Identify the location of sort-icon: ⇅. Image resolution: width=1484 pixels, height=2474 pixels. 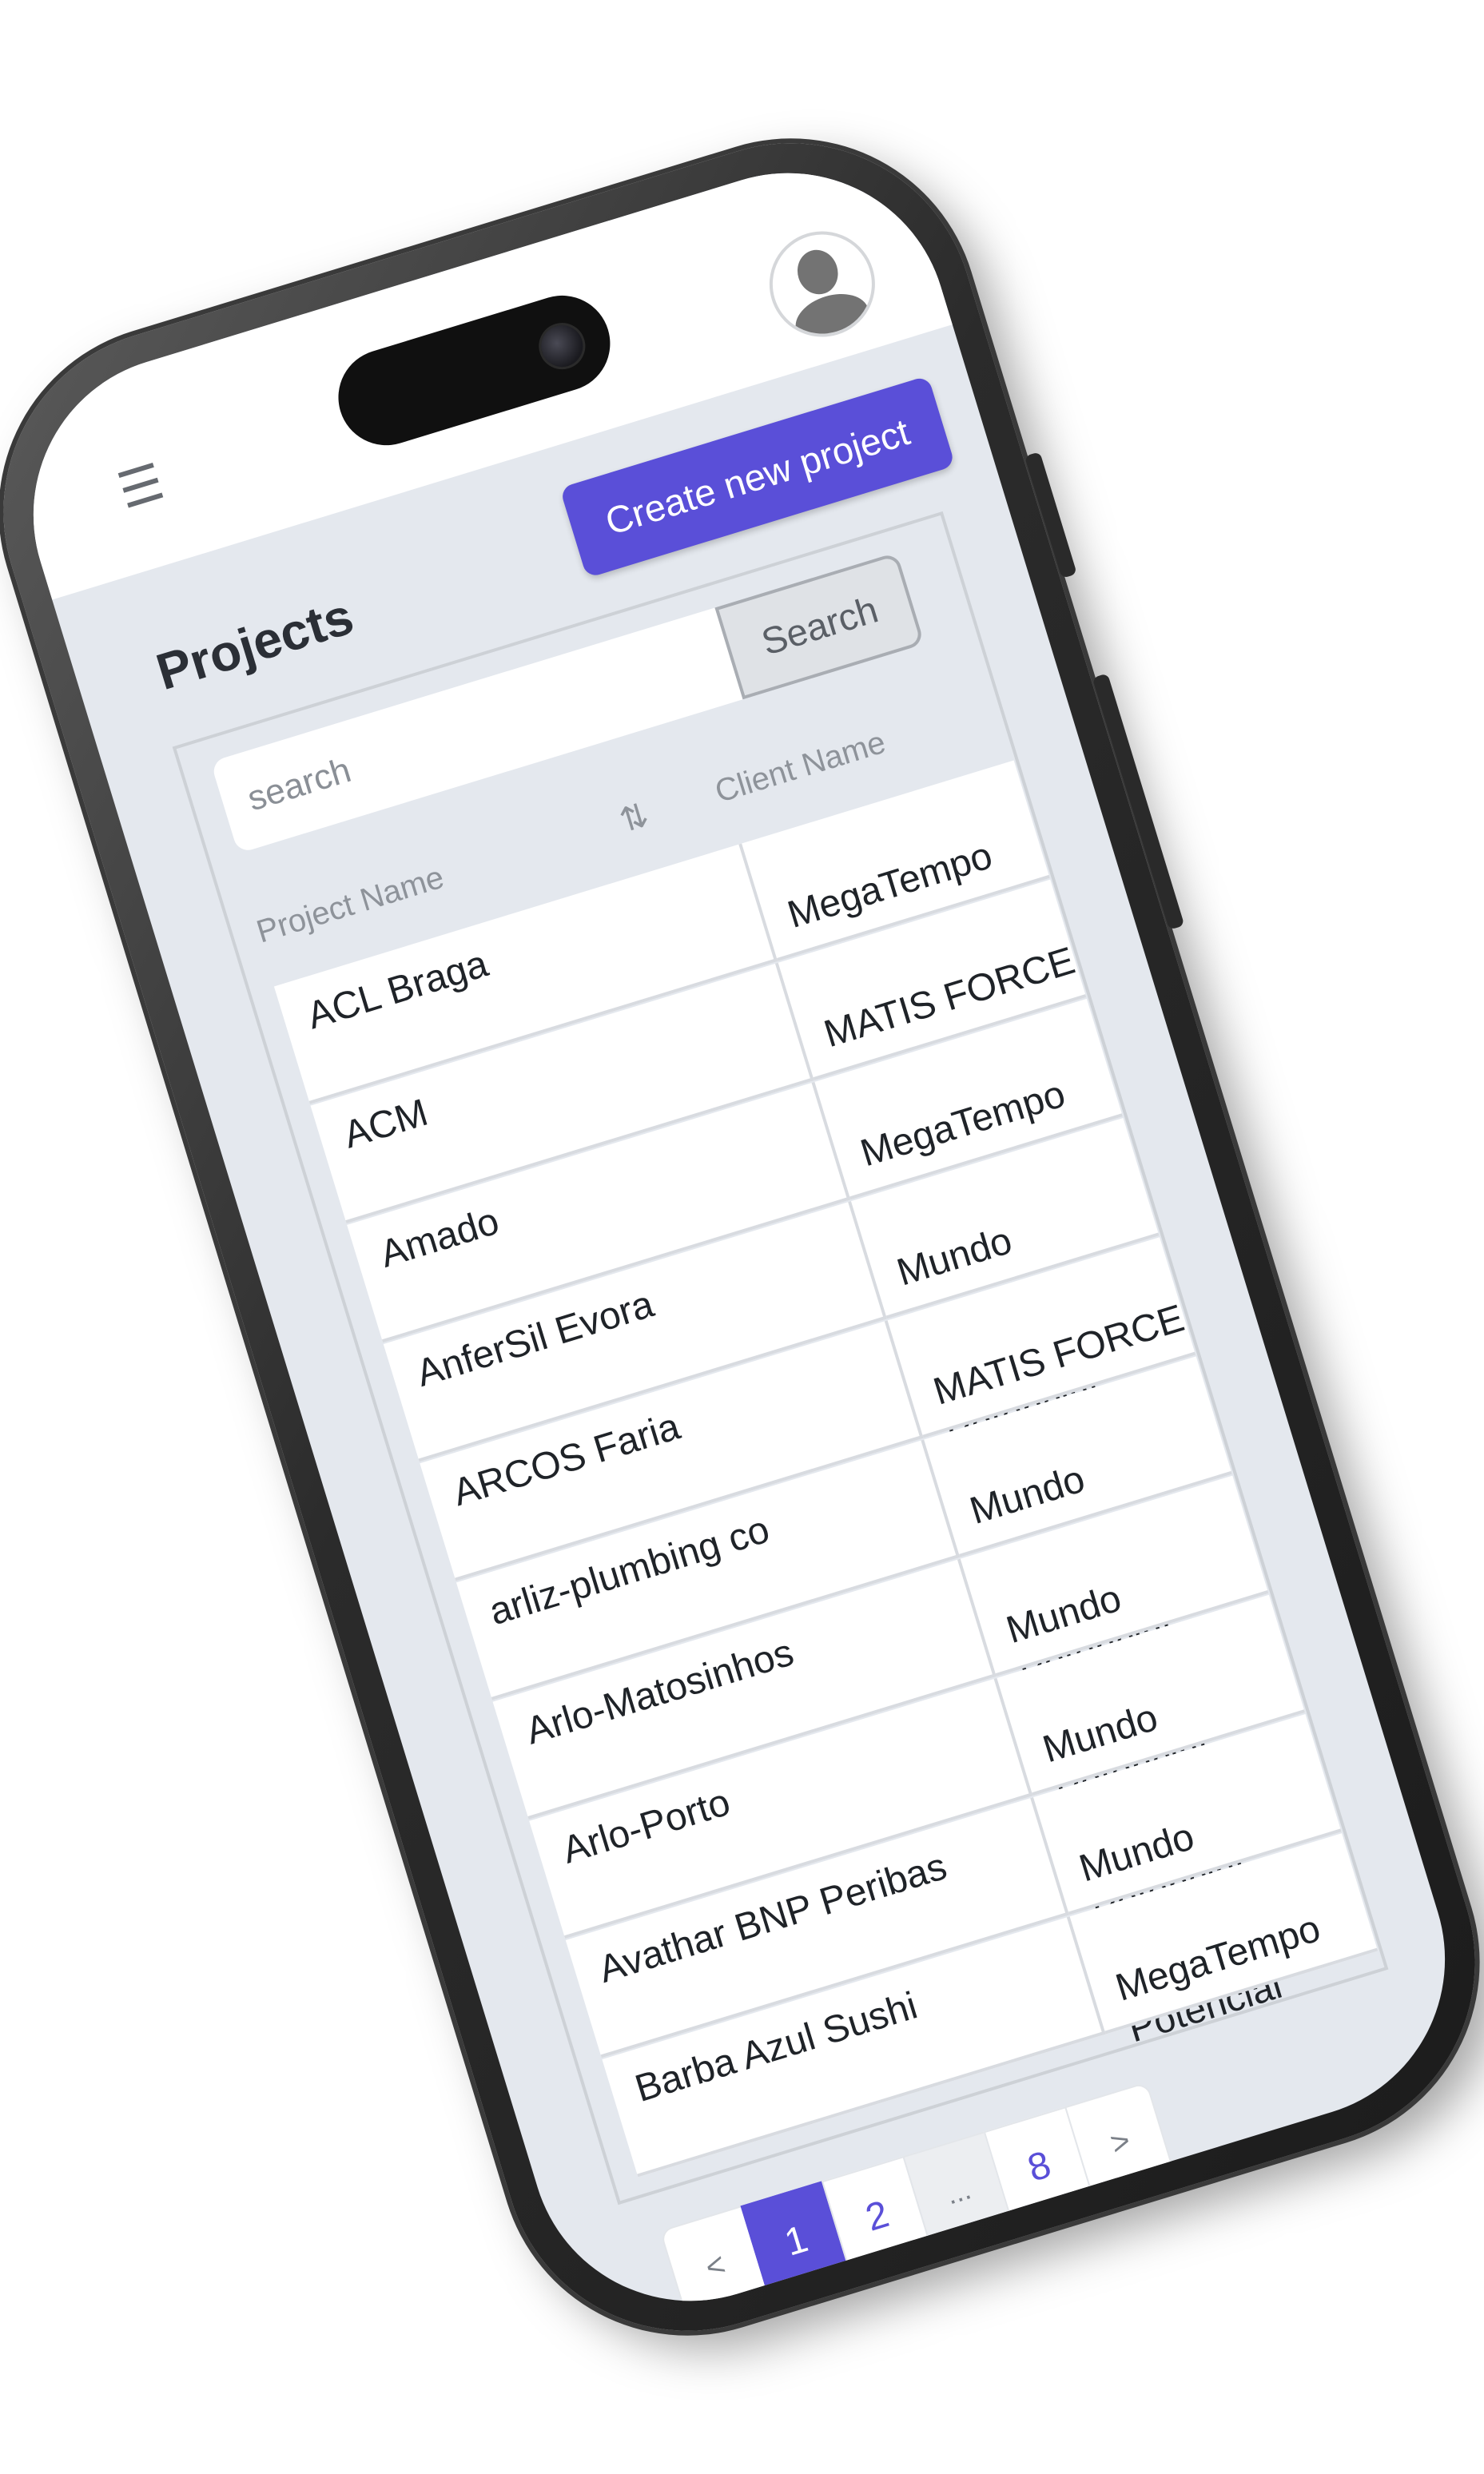
(634, 818).